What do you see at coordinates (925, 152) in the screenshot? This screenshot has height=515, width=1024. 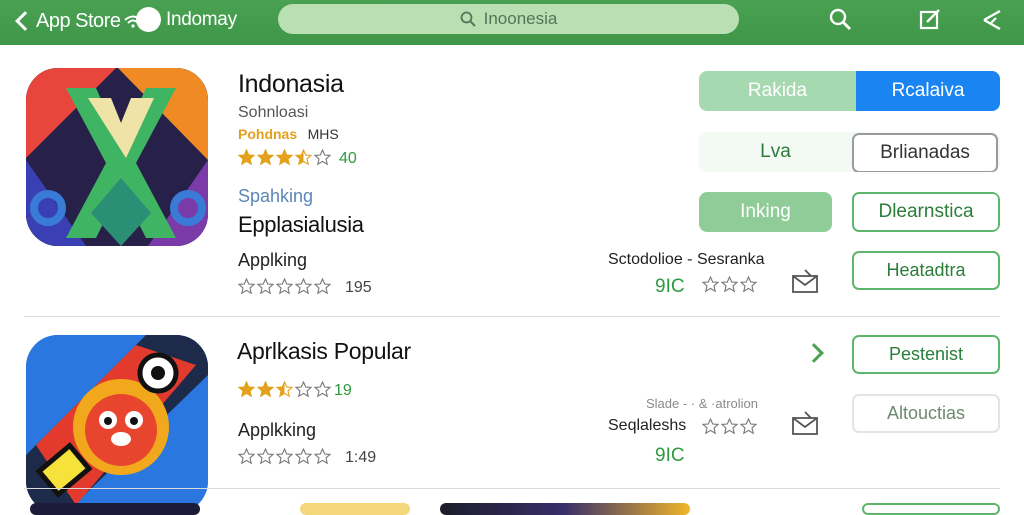 I see `segment-2-right: Brlianadas` at bounding box center [925, 152].